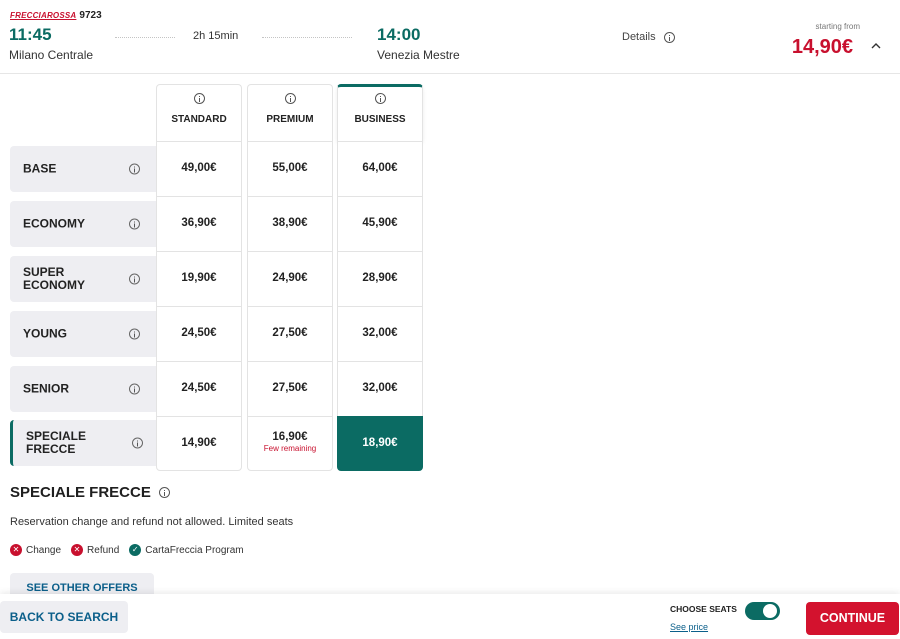  Describe the element at coordinates (46, 388) in the screenshot. I see `fare-name: SENIOR` at that location.